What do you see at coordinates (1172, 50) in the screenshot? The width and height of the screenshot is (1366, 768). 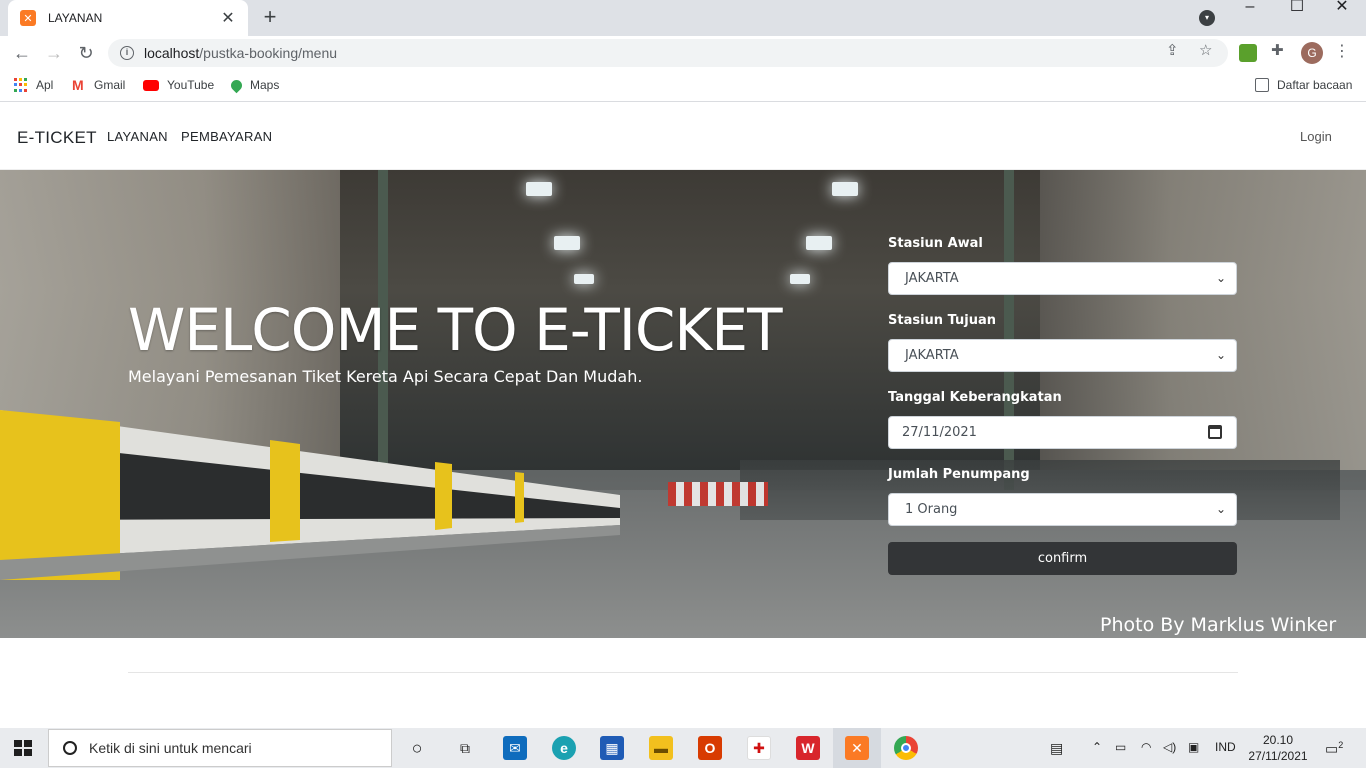 I see `share-icon: ⇪` at bounding box center [1172, 50].